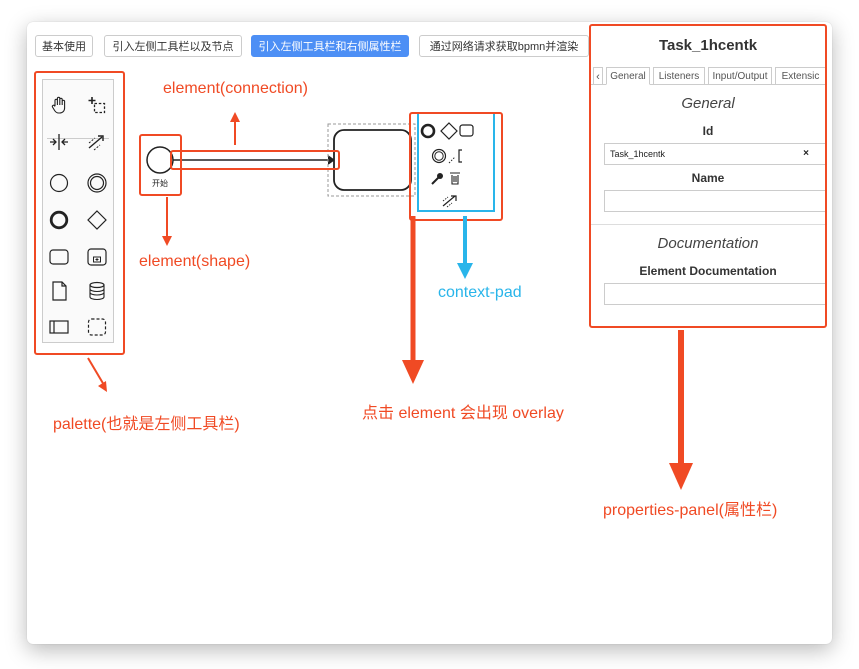 The height and width of the screenshot is (669, 859). Describe the element at coordinates (480, 292) in the screenshot. I see `annotation-context-pad: context-pad` at that location.